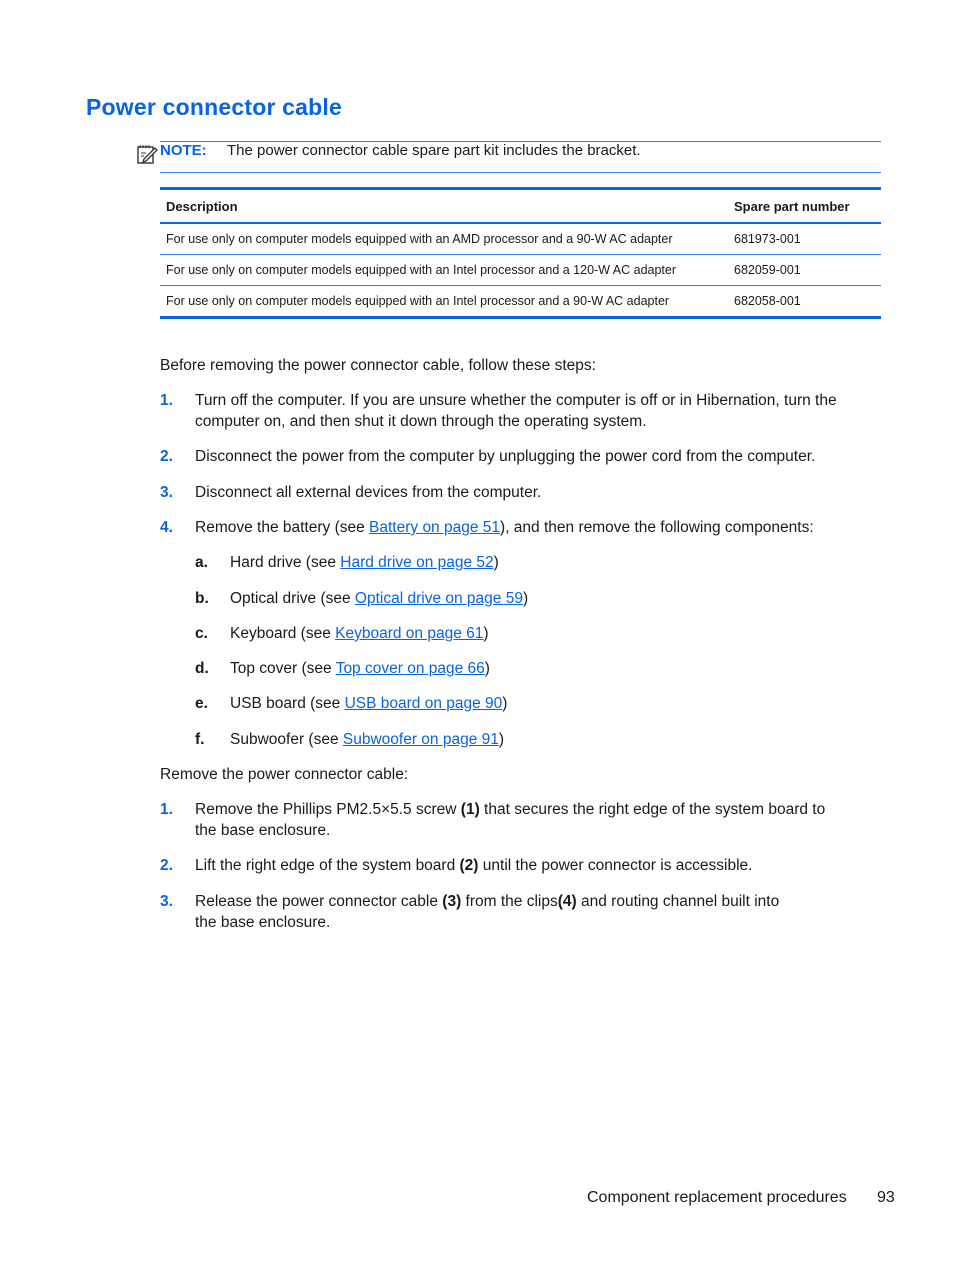 Image resolution: width=954 pixels, height=1270 pixels. I want to click on text: Remove the Phillips PM2.5×5.5 screw, so click(328, 809).